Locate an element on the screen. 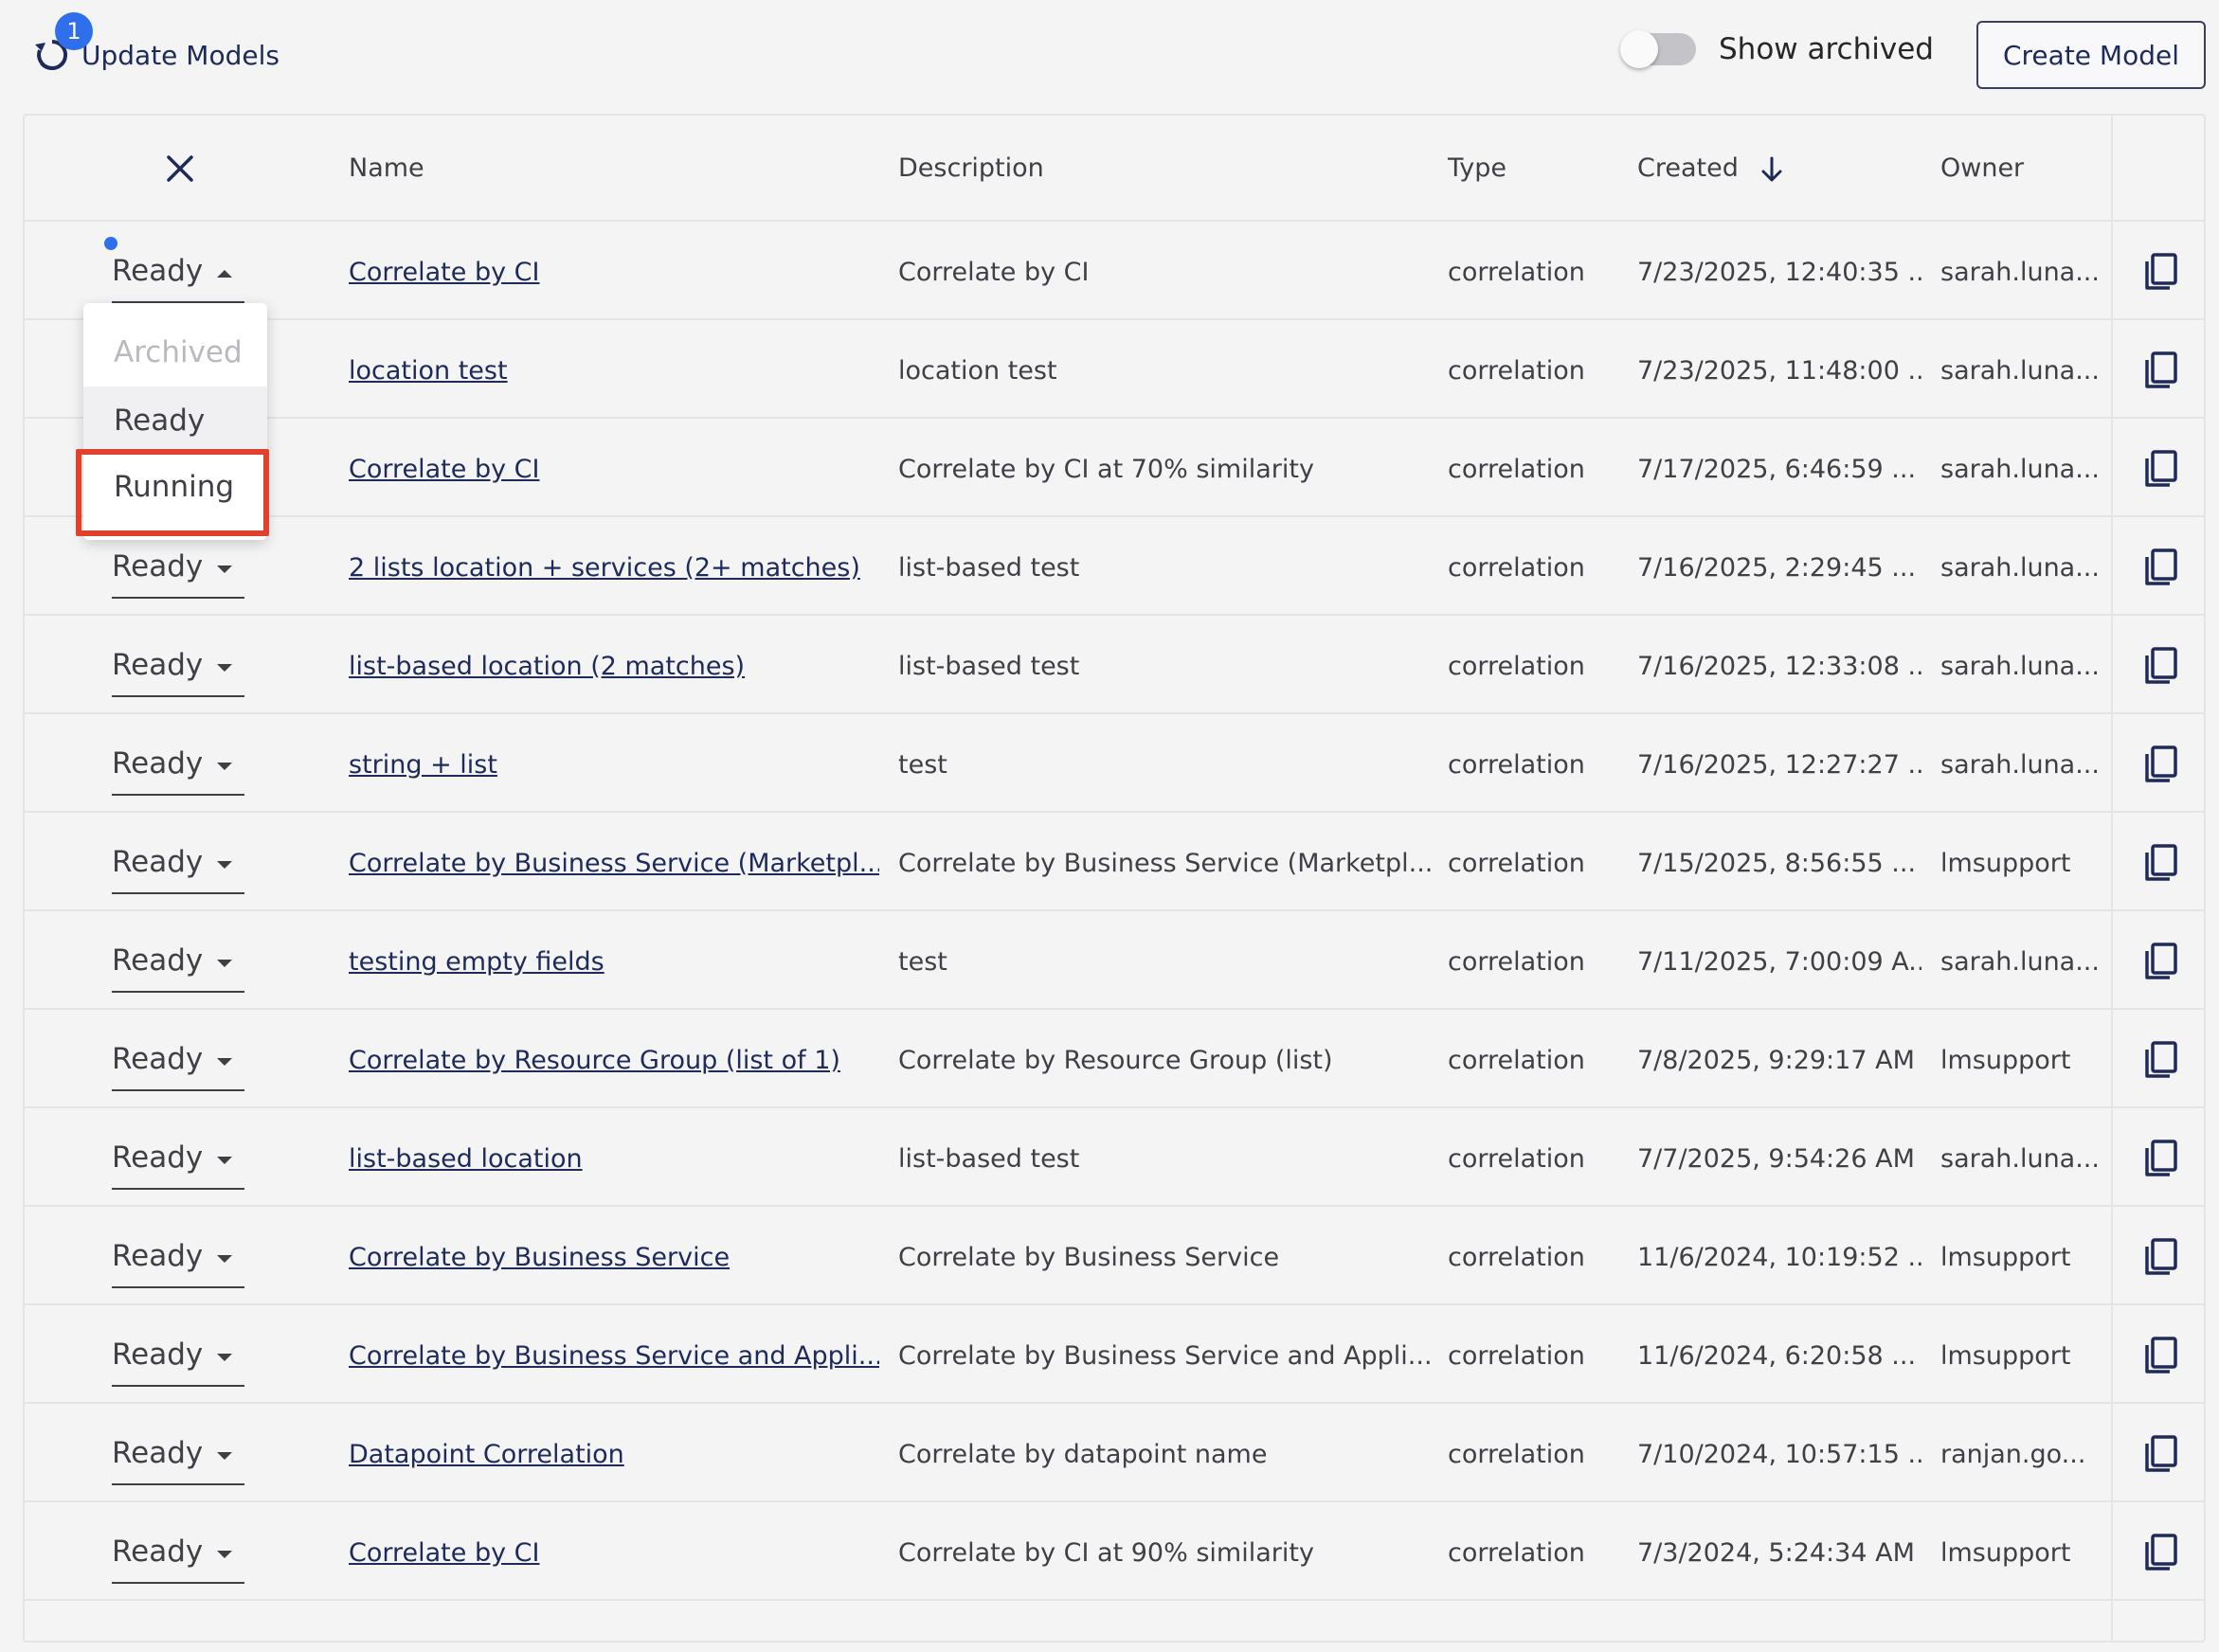  column-header-owner: Owner is located at coordinates (1982, 168).